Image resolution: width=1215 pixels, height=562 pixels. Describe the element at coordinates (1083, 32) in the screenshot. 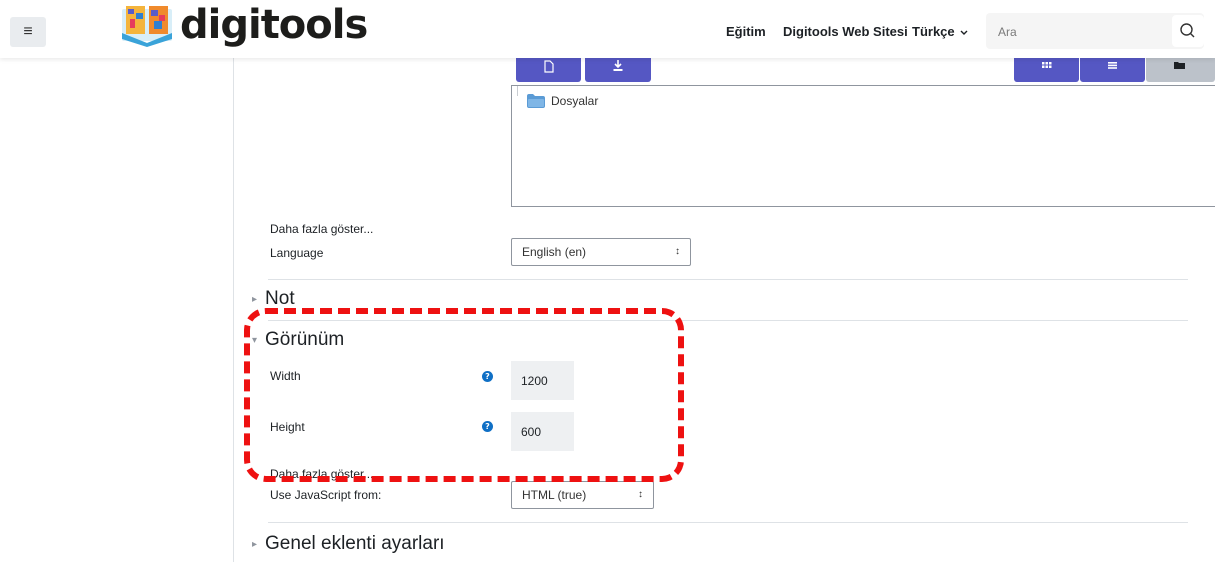

I see `search-input` at that location.